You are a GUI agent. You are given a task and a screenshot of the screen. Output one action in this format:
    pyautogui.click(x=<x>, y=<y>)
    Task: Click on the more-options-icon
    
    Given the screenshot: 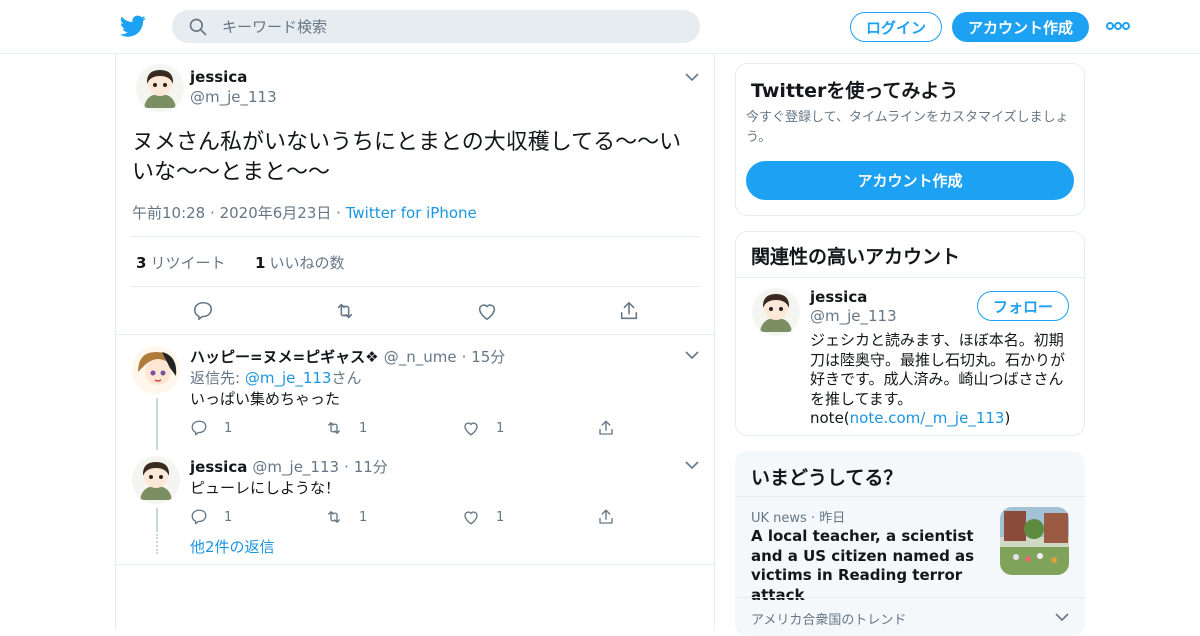 What is the action you would take?
    pyautogui.click(x=1118, y=26)
    